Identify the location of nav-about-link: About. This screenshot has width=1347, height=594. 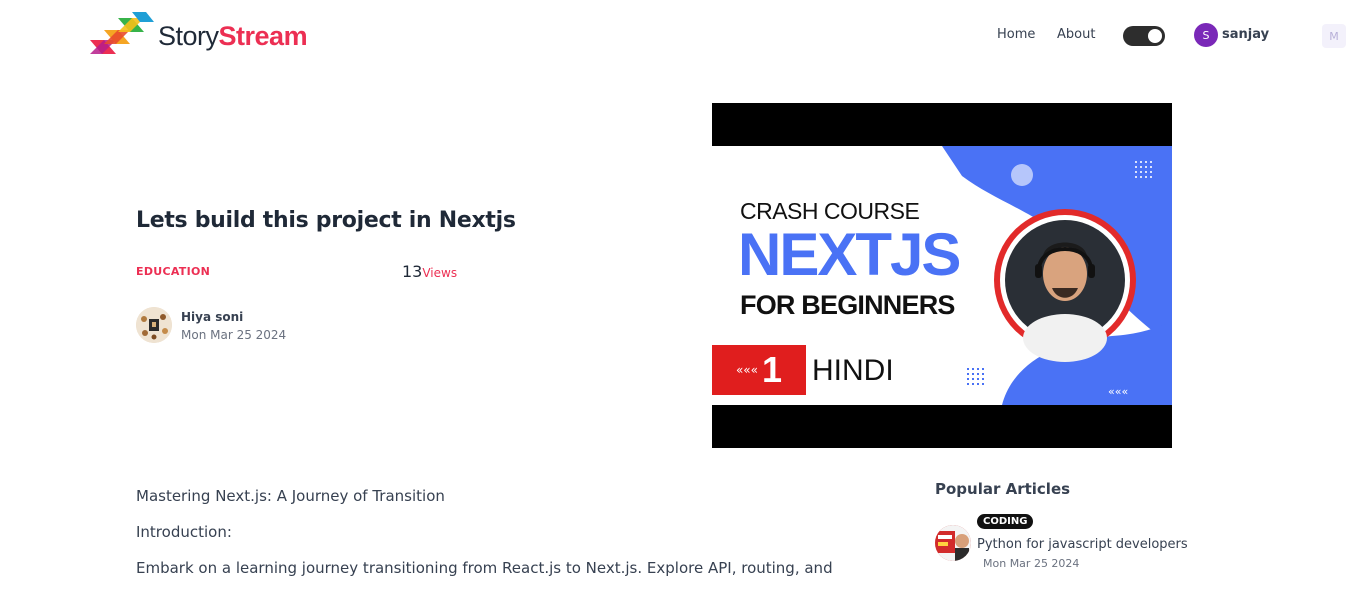
(1076, 34).